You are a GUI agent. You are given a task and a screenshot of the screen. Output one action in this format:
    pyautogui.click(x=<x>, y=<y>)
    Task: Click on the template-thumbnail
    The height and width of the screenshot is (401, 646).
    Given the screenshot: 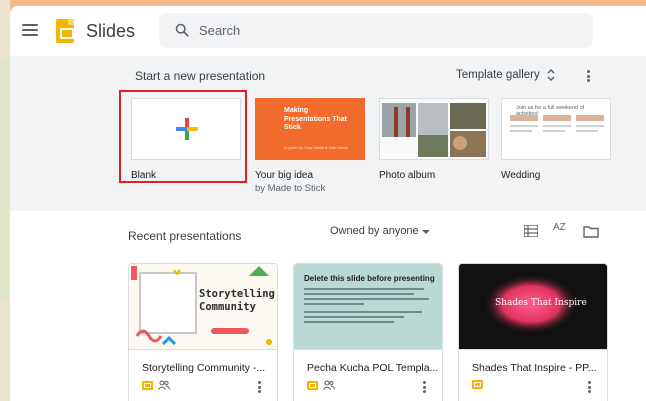 What is the action you would take?
    pyautogui.click(x=434, y=129)
    